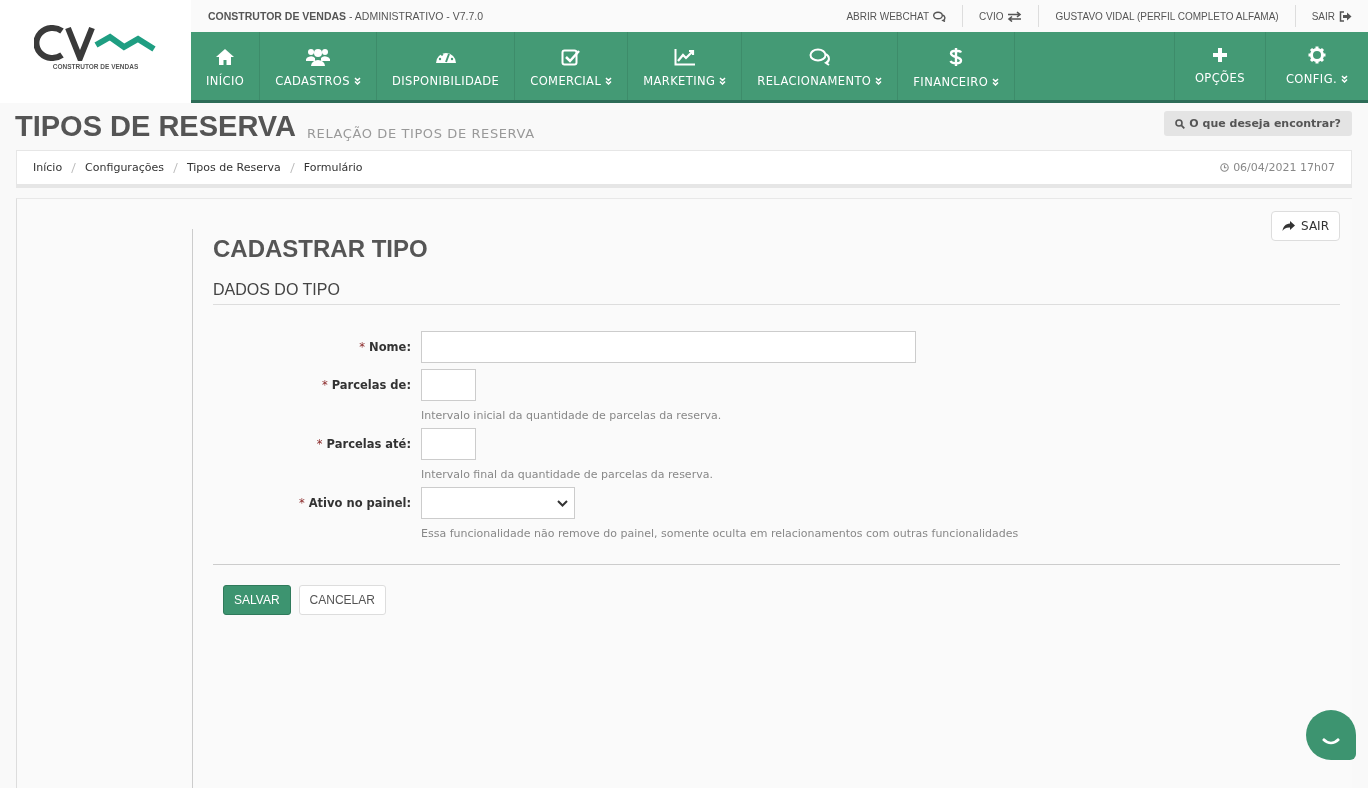 This screenshot has height=788, width=1368. Describe the element at coordinates (225, 57) in the screenshot. I see `home-icon` at that location.